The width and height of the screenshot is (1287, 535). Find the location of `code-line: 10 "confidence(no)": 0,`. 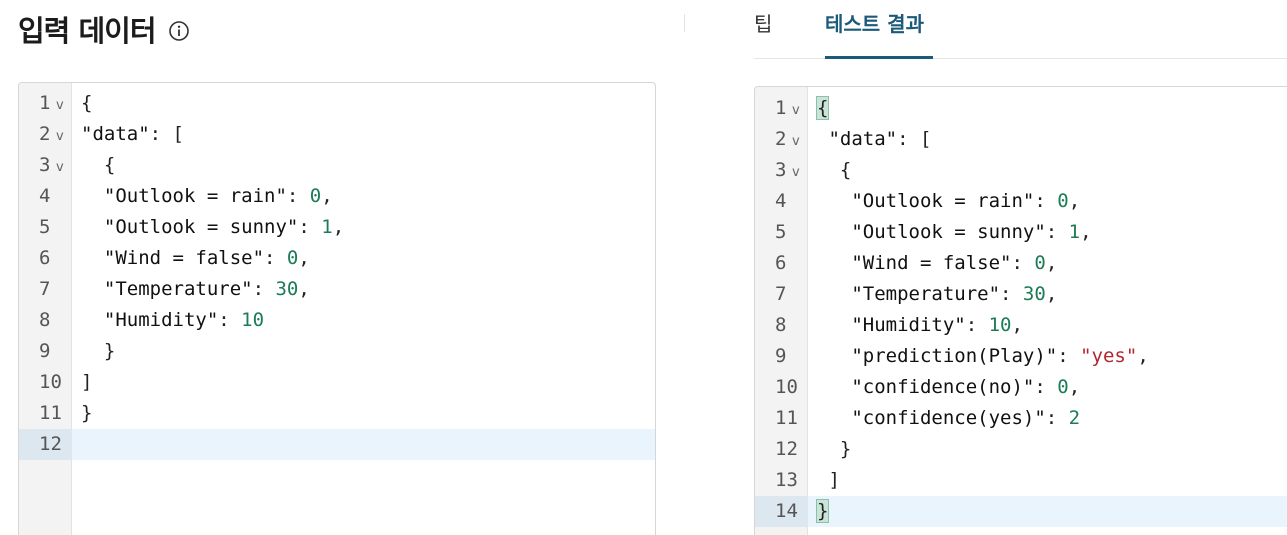

code-line: 10 "confidence(no)": 0, is located at coordinates (1021, 387).